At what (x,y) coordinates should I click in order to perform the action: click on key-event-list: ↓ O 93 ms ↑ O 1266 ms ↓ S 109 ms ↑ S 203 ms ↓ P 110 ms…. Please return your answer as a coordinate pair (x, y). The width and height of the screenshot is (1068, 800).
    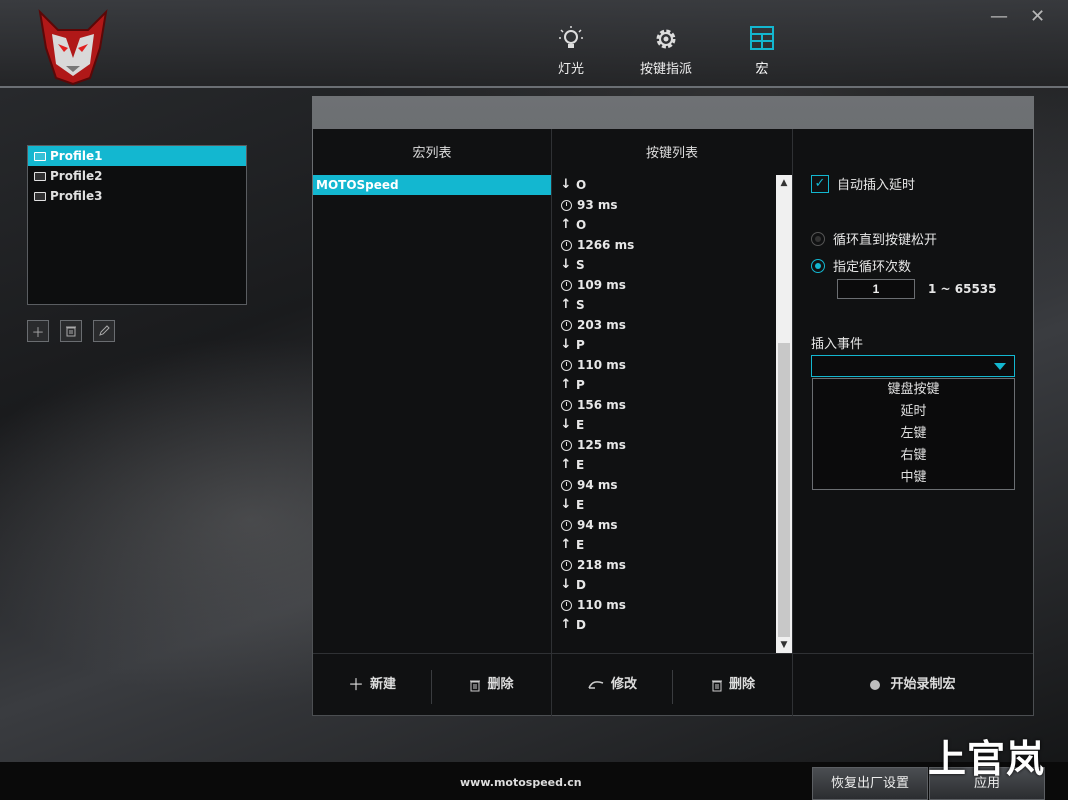
    Looking at the image, I should click on (663, 413).